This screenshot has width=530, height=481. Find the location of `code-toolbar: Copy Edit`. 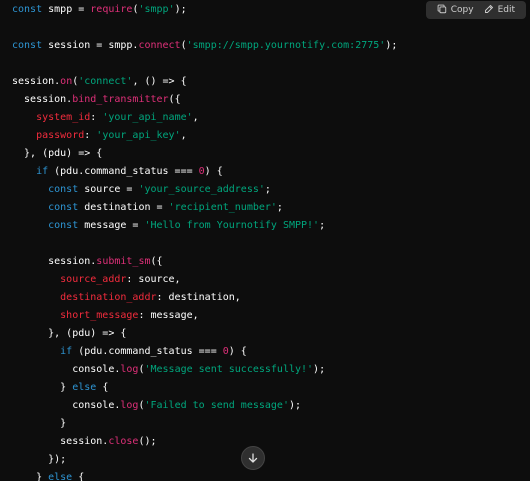

code-toolbar: Copy Edit is located at coordinates (475, 10).